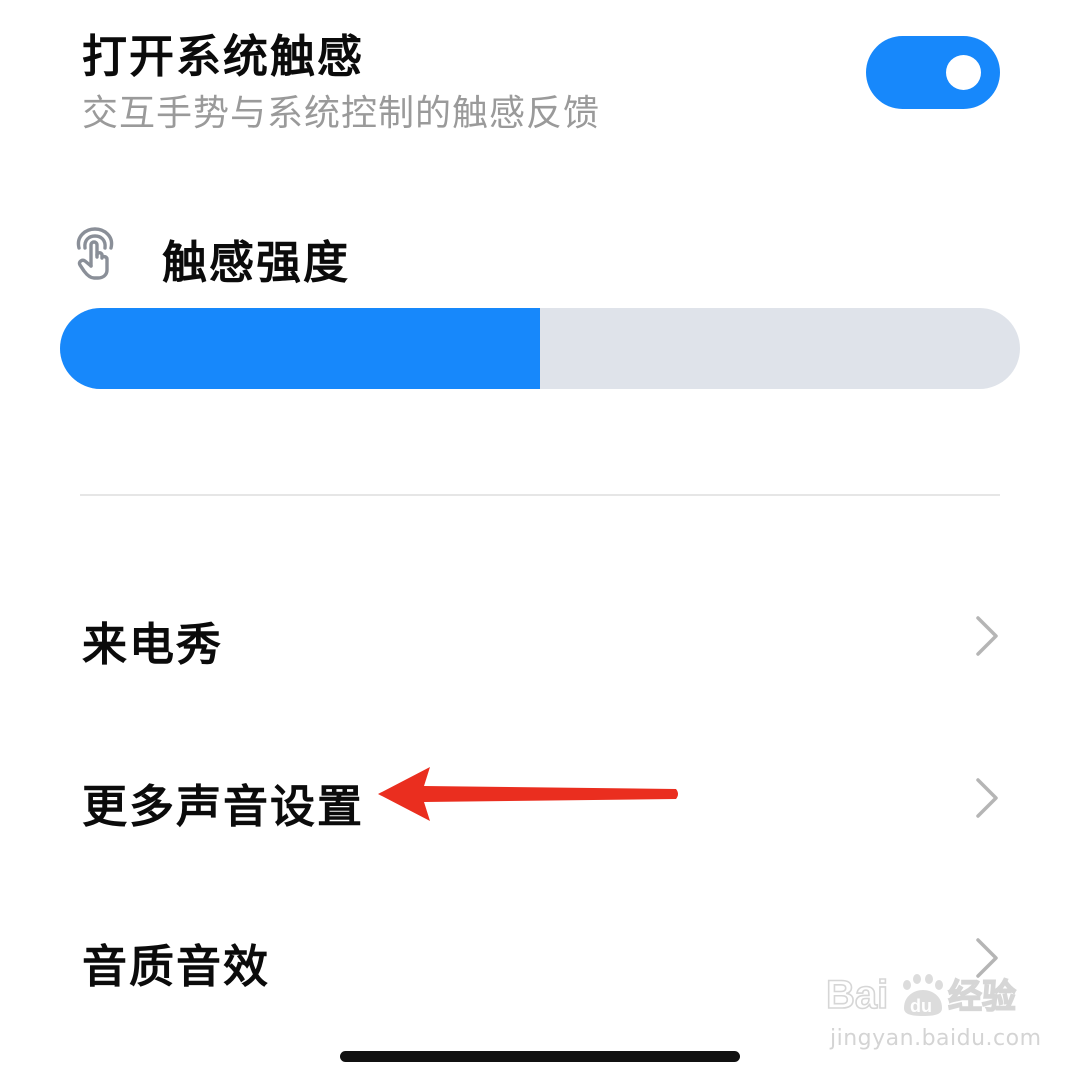  Describe the element at coordinates (341, 113) in the screenshot. I see `system-haptics-subtitle: 交互手势与系统控制的触感反馈` at that location.